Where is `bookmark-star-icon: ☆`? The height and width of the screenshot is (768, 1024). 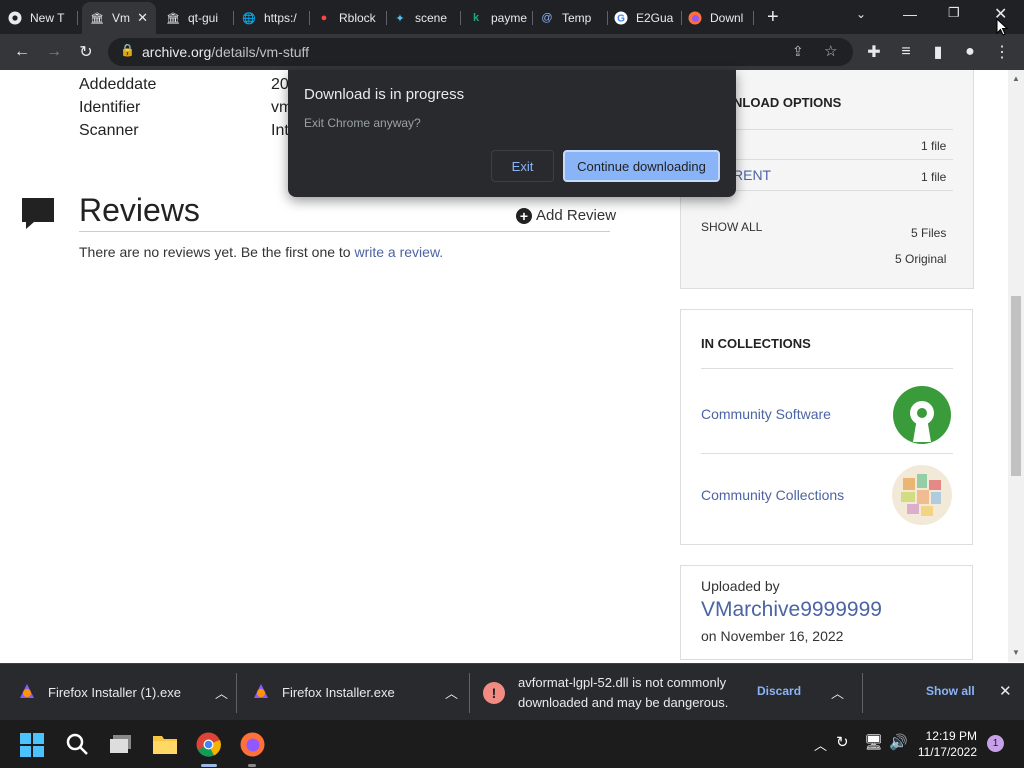 bookmark-star-icon: ☆ is located at coordinates (830, 51).